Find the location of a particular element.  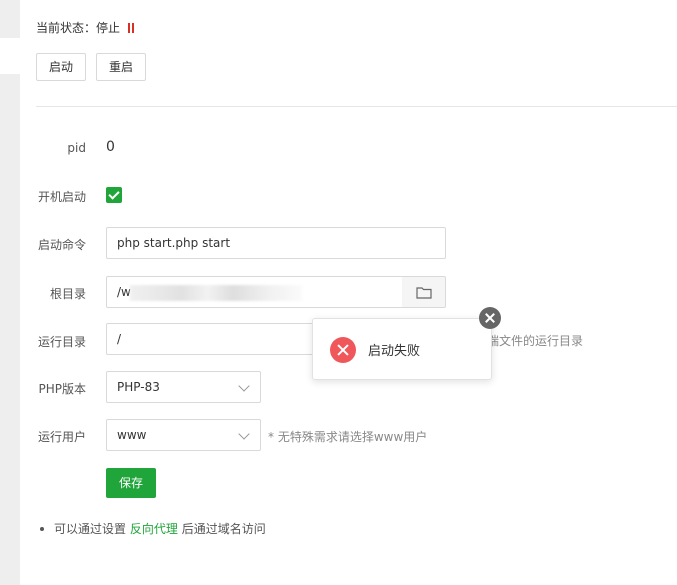

pid-label: pid is located at coordinates (76, 148).